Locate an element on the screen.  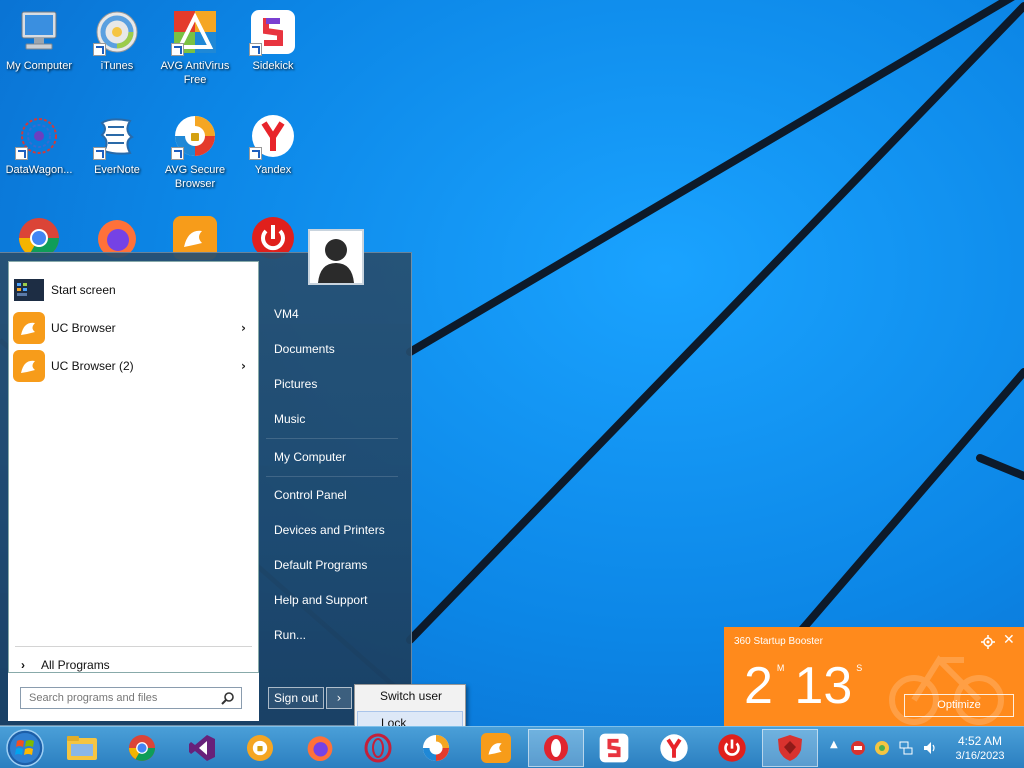
desktop-icon-label: EverNote is located at coordinates (117, 170).